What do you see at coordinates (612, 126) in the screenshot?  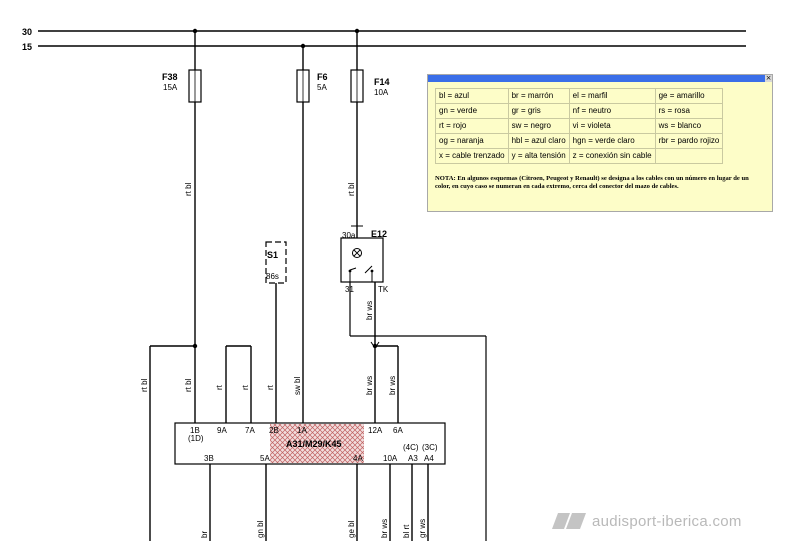 I see `legend-cell: vi = violeta` at bounding box center [612, 126].